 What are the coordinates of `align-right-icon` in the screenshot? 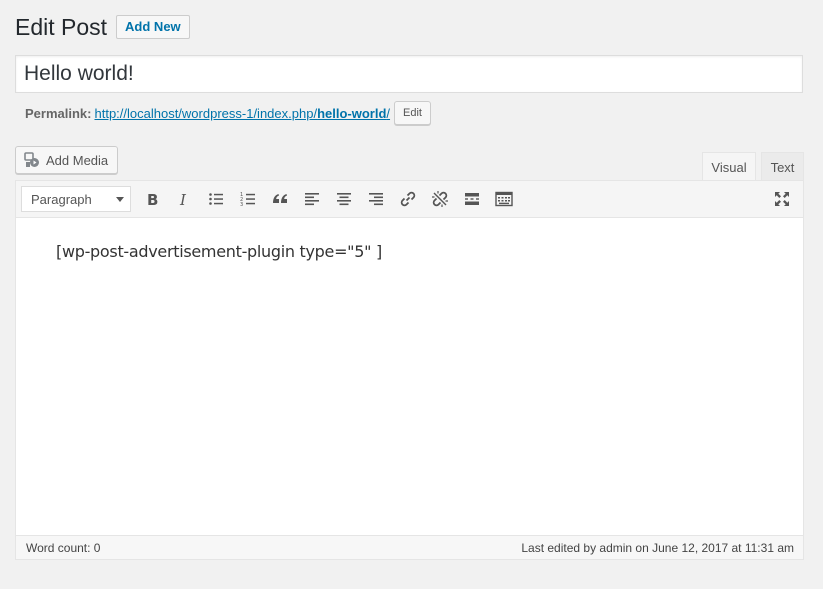 It's located at (376, 199).